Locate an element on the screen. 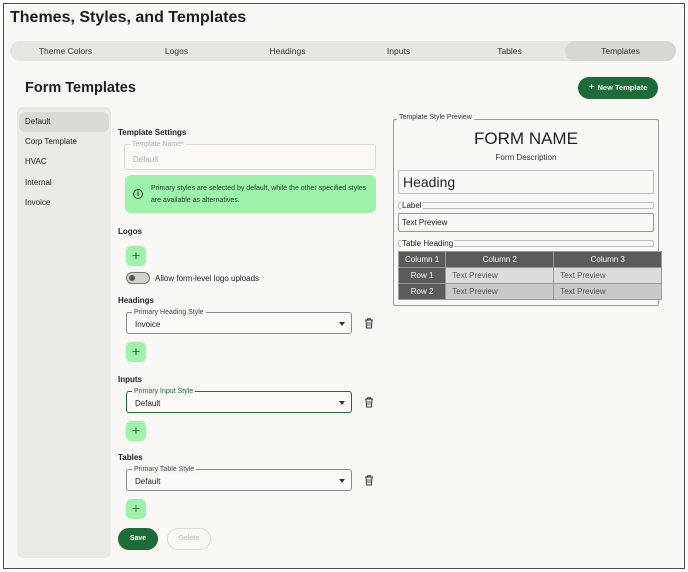 The width and height of the screenshot is (688, 572). table-row: Row 2 Text Preview Text Preview is located at coordinates (530, 291).